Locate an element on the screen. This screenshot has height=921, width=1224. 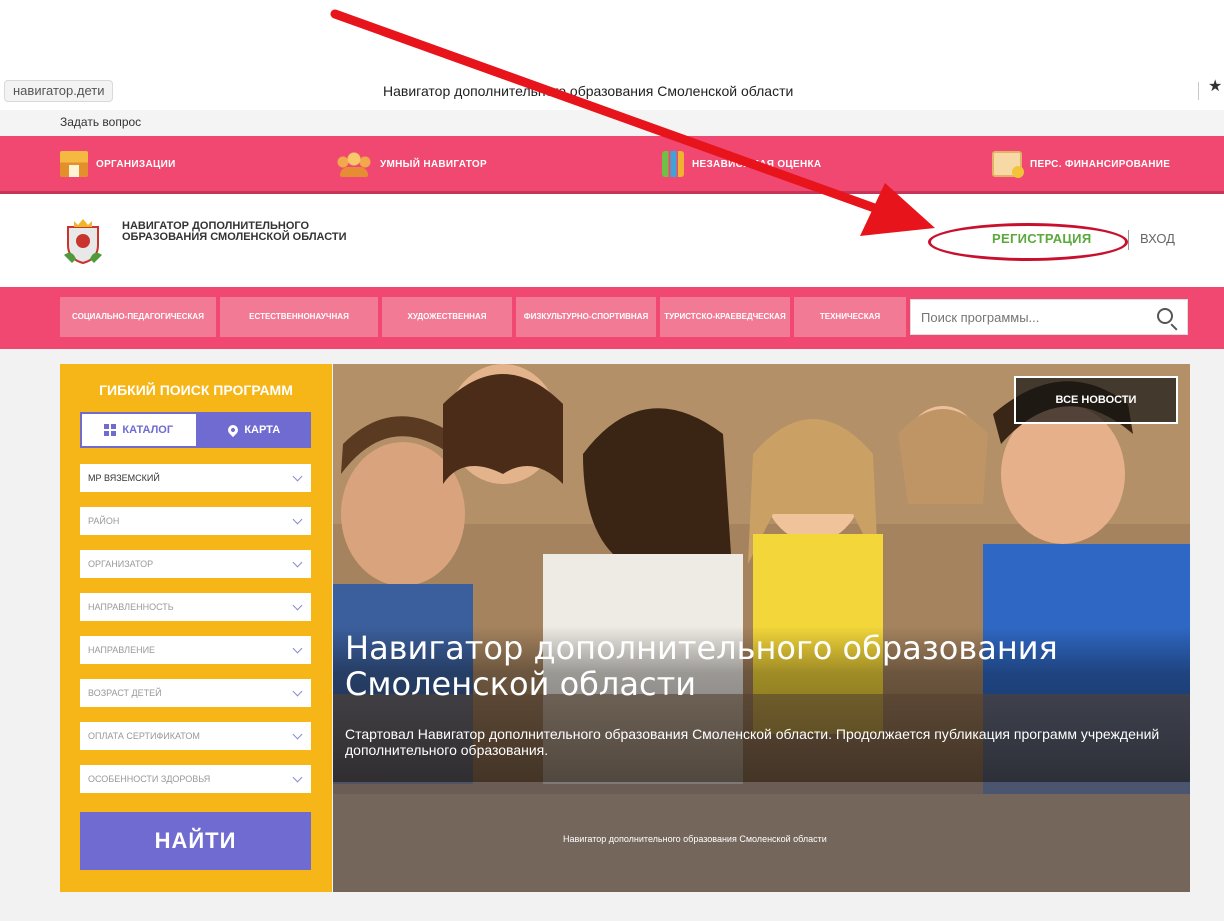
program-search is located at coordinates (1049, 317).